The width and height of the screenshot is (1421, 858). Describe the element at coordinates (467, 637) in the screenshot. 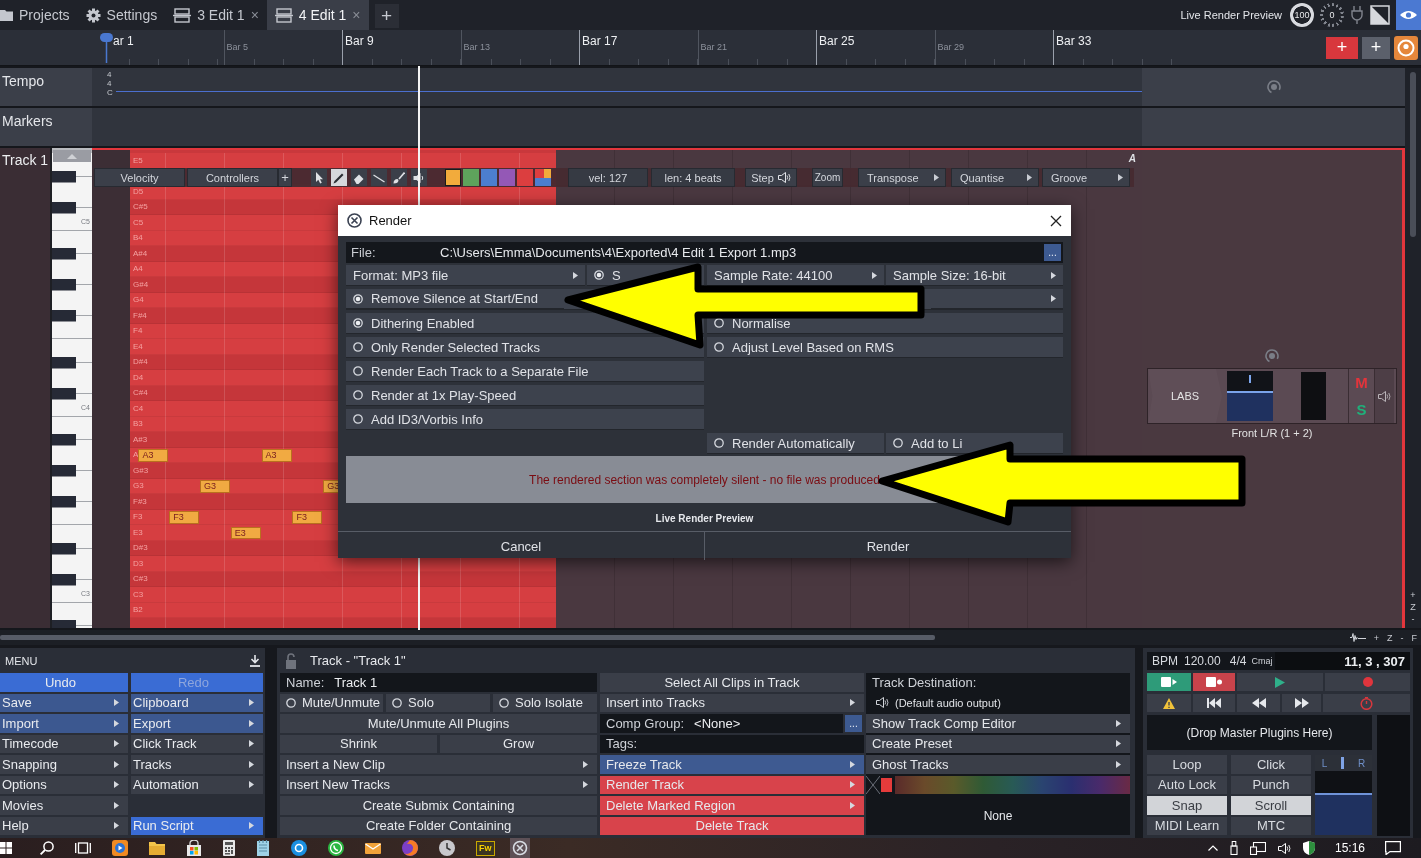

I see `scrollbar-thumb` at that location.